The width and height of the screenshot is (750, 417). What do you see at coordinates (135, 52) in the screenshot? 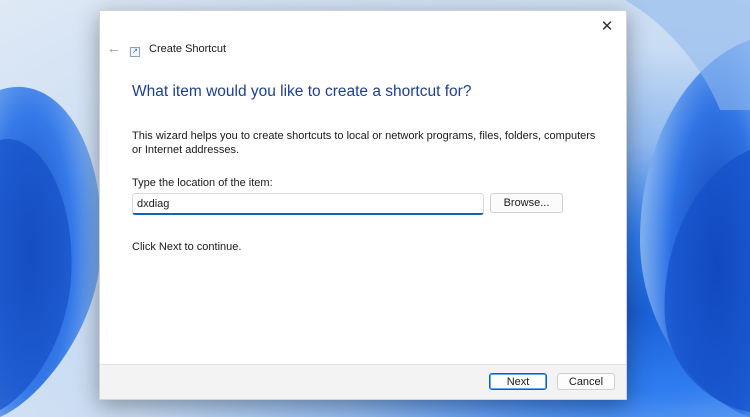
I see `shortcut-icon: ↗` at bounding box center [135, 52].